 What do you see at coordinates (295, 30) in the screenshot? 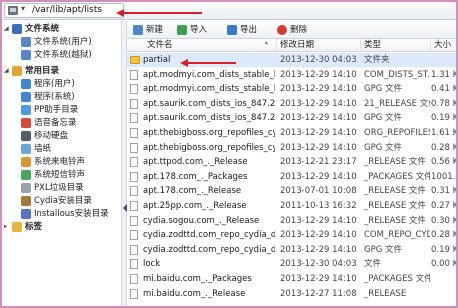
I see `delete-button: 删除` at bounding box center [295, 30].